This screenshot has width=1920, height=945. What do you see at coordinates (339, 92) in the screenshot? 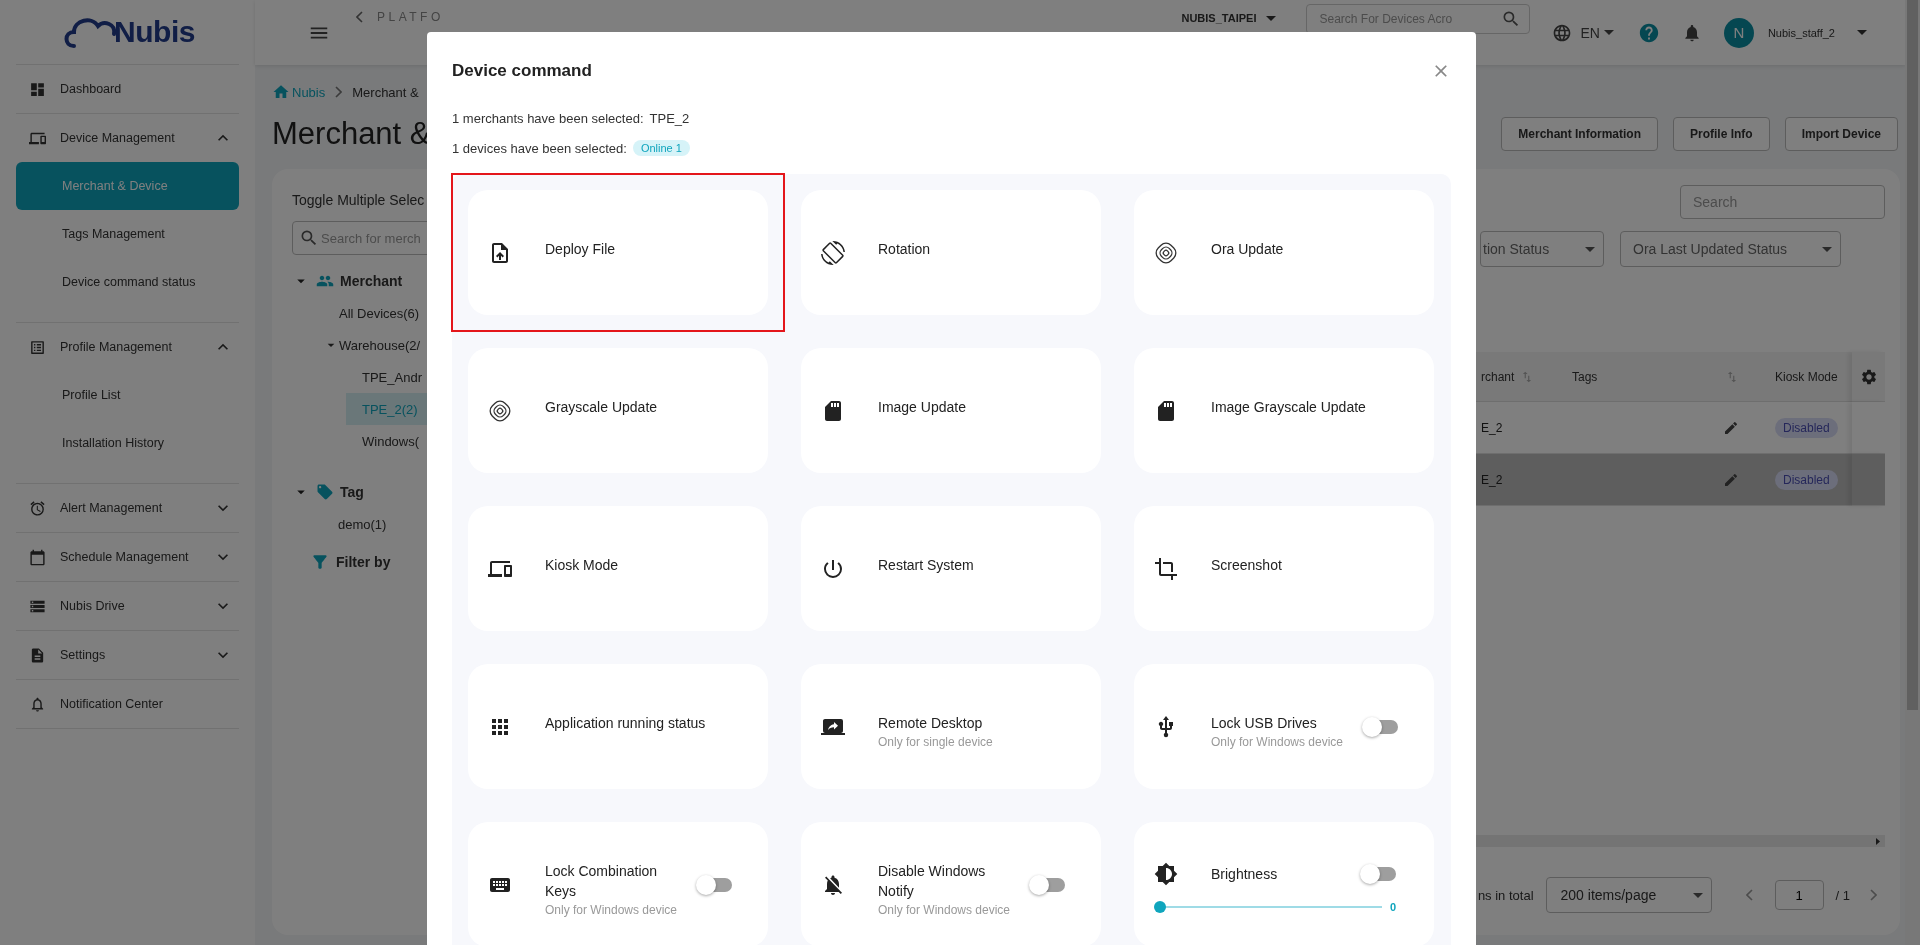
I see `chevron-right-icon` at bounding box center [339, 92].